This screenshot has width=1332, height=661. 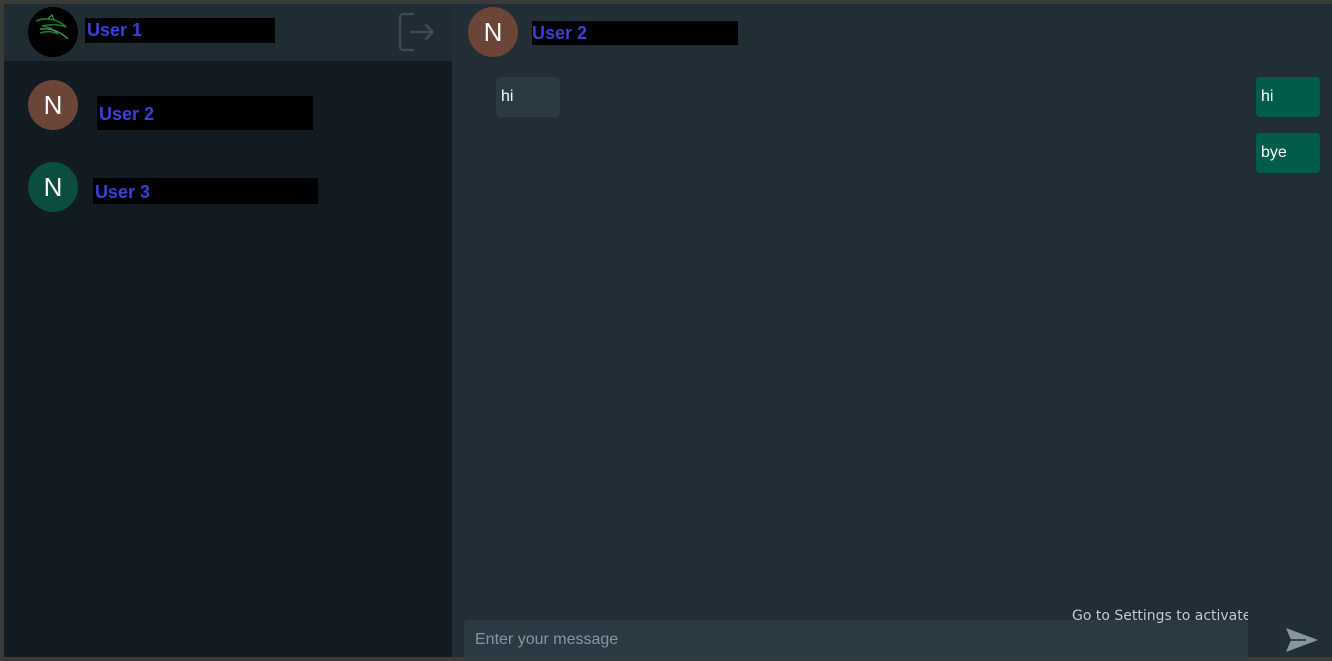 What do you see at coordinates (1288, 153) in the screenshot?
I see `message-outgoing: bye` at bounding box center [1288, 153].